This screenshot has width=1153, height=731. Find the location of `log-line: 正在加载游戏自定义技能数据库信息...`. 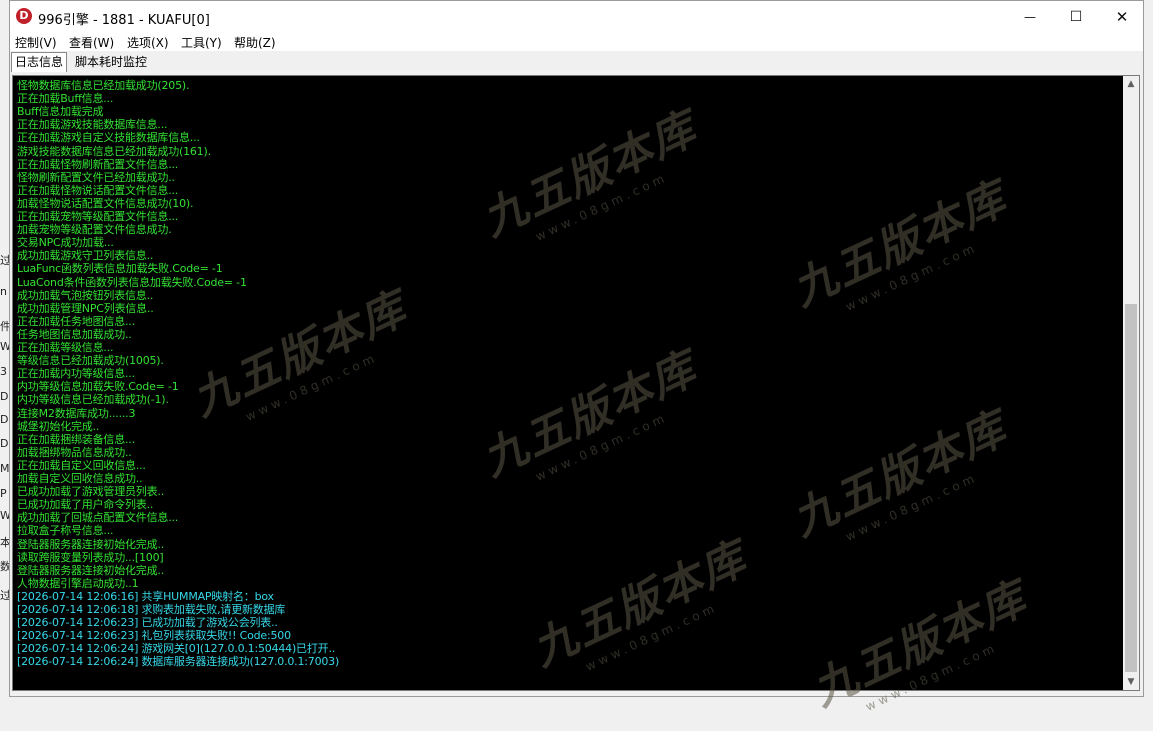

log-line: 正在加载游戏自定义技能数据库信息... is located at coordinates (108, 138).